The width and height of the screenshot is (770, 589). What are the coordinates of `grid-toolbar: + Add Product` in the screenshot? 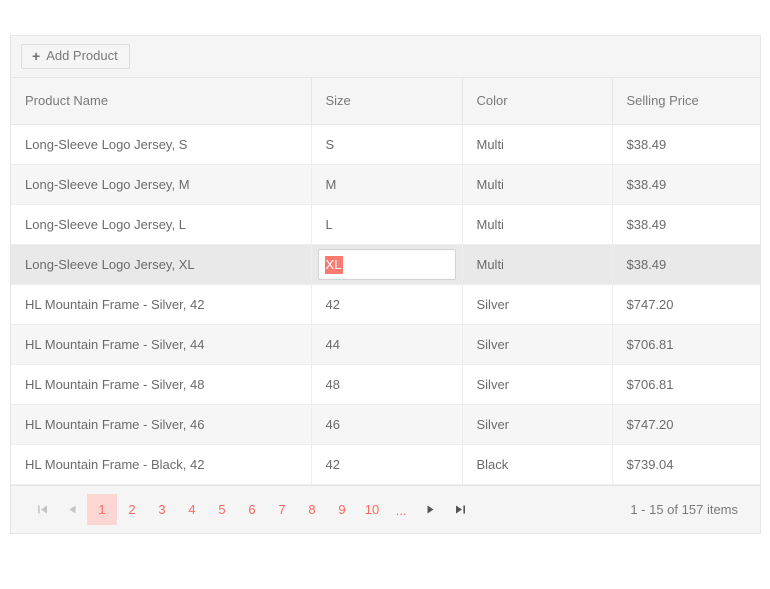 It's located at (385, 57).